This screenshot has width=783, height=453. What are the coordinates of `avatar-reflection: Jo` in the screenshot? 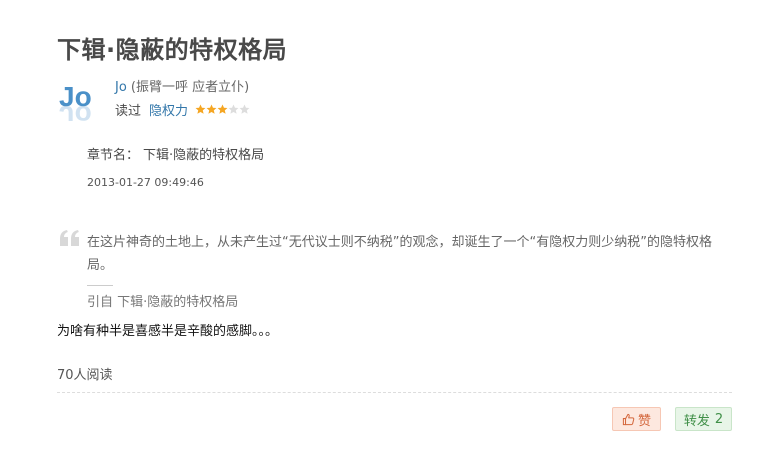 It's located at (75, 110).